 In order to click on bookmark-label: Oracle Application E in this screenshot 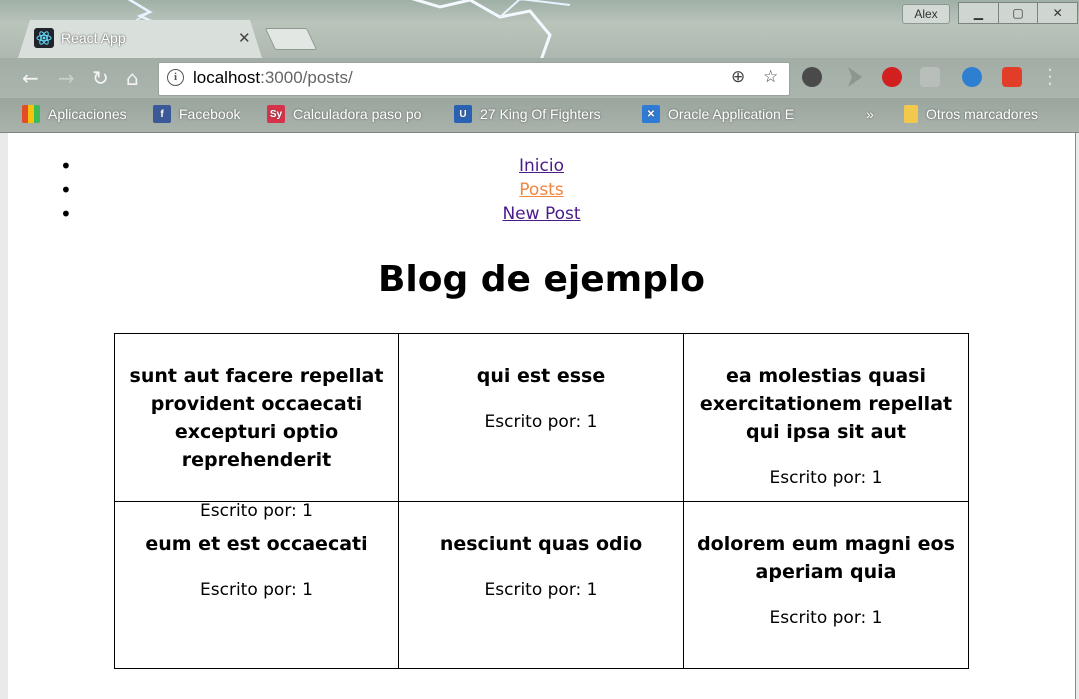, I will do `click(731, 114)`.